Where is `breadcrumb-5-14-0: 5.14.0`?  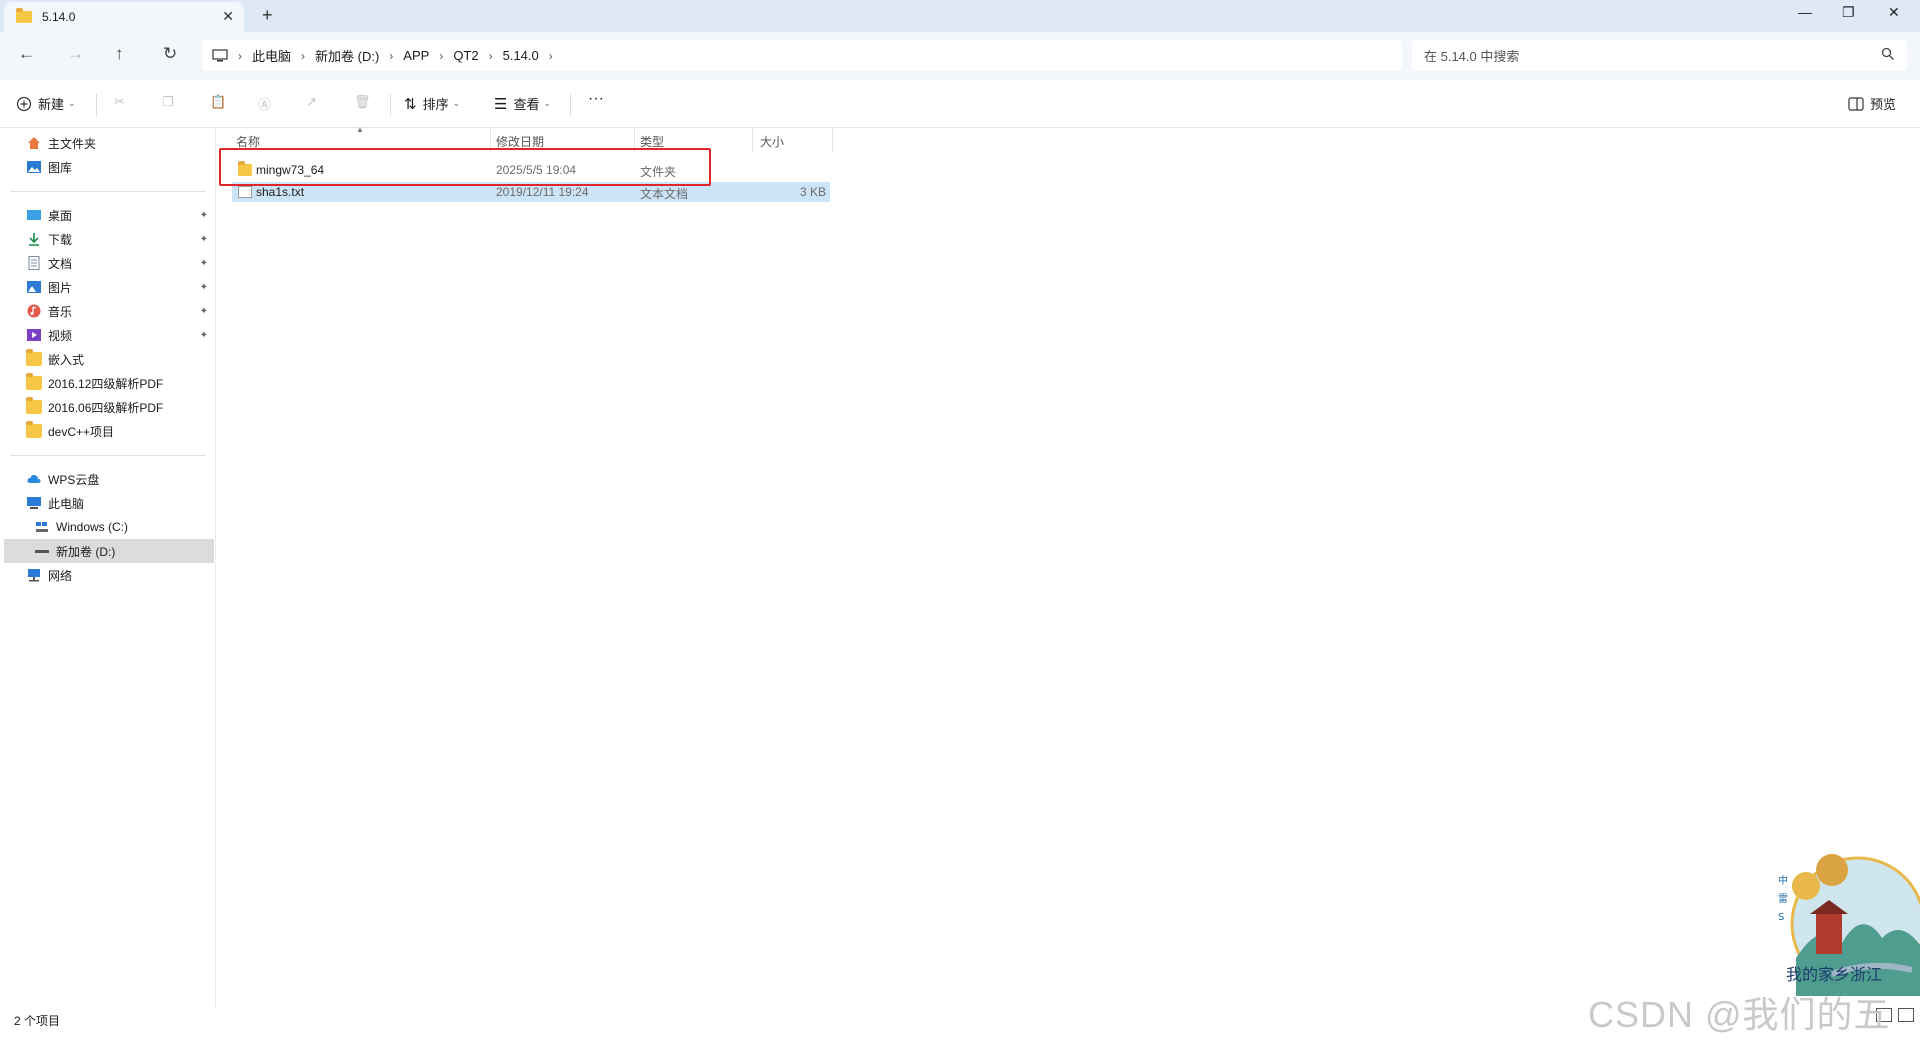 breadcrumb-5-14-0: 5.14.0 is located at coordinates (521, 55).